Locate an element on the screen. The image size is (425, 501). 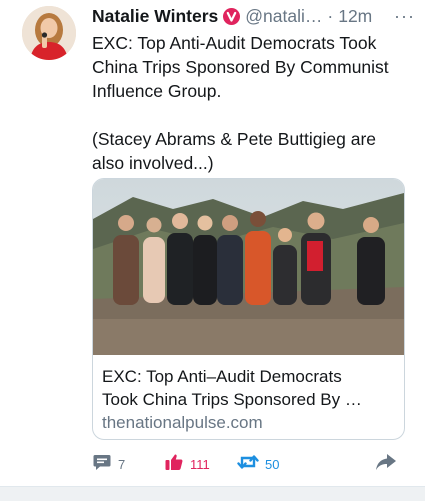
next-tweet-divider is located at coordinates (212, 493).